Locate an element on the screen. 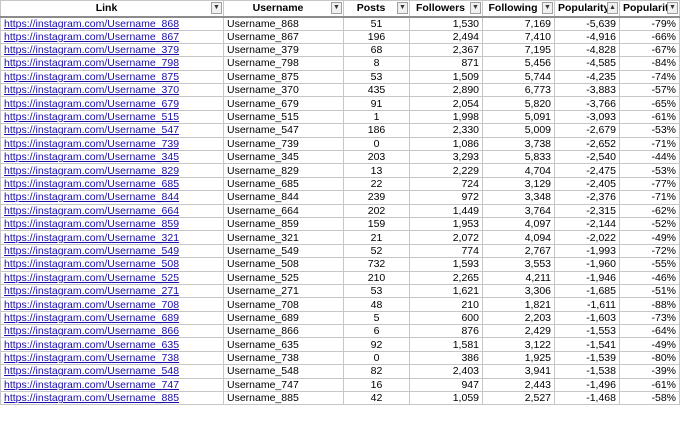 This screenshot has height=429, width=680. username-cell: Username_885 is located at coordinates (283, 398).